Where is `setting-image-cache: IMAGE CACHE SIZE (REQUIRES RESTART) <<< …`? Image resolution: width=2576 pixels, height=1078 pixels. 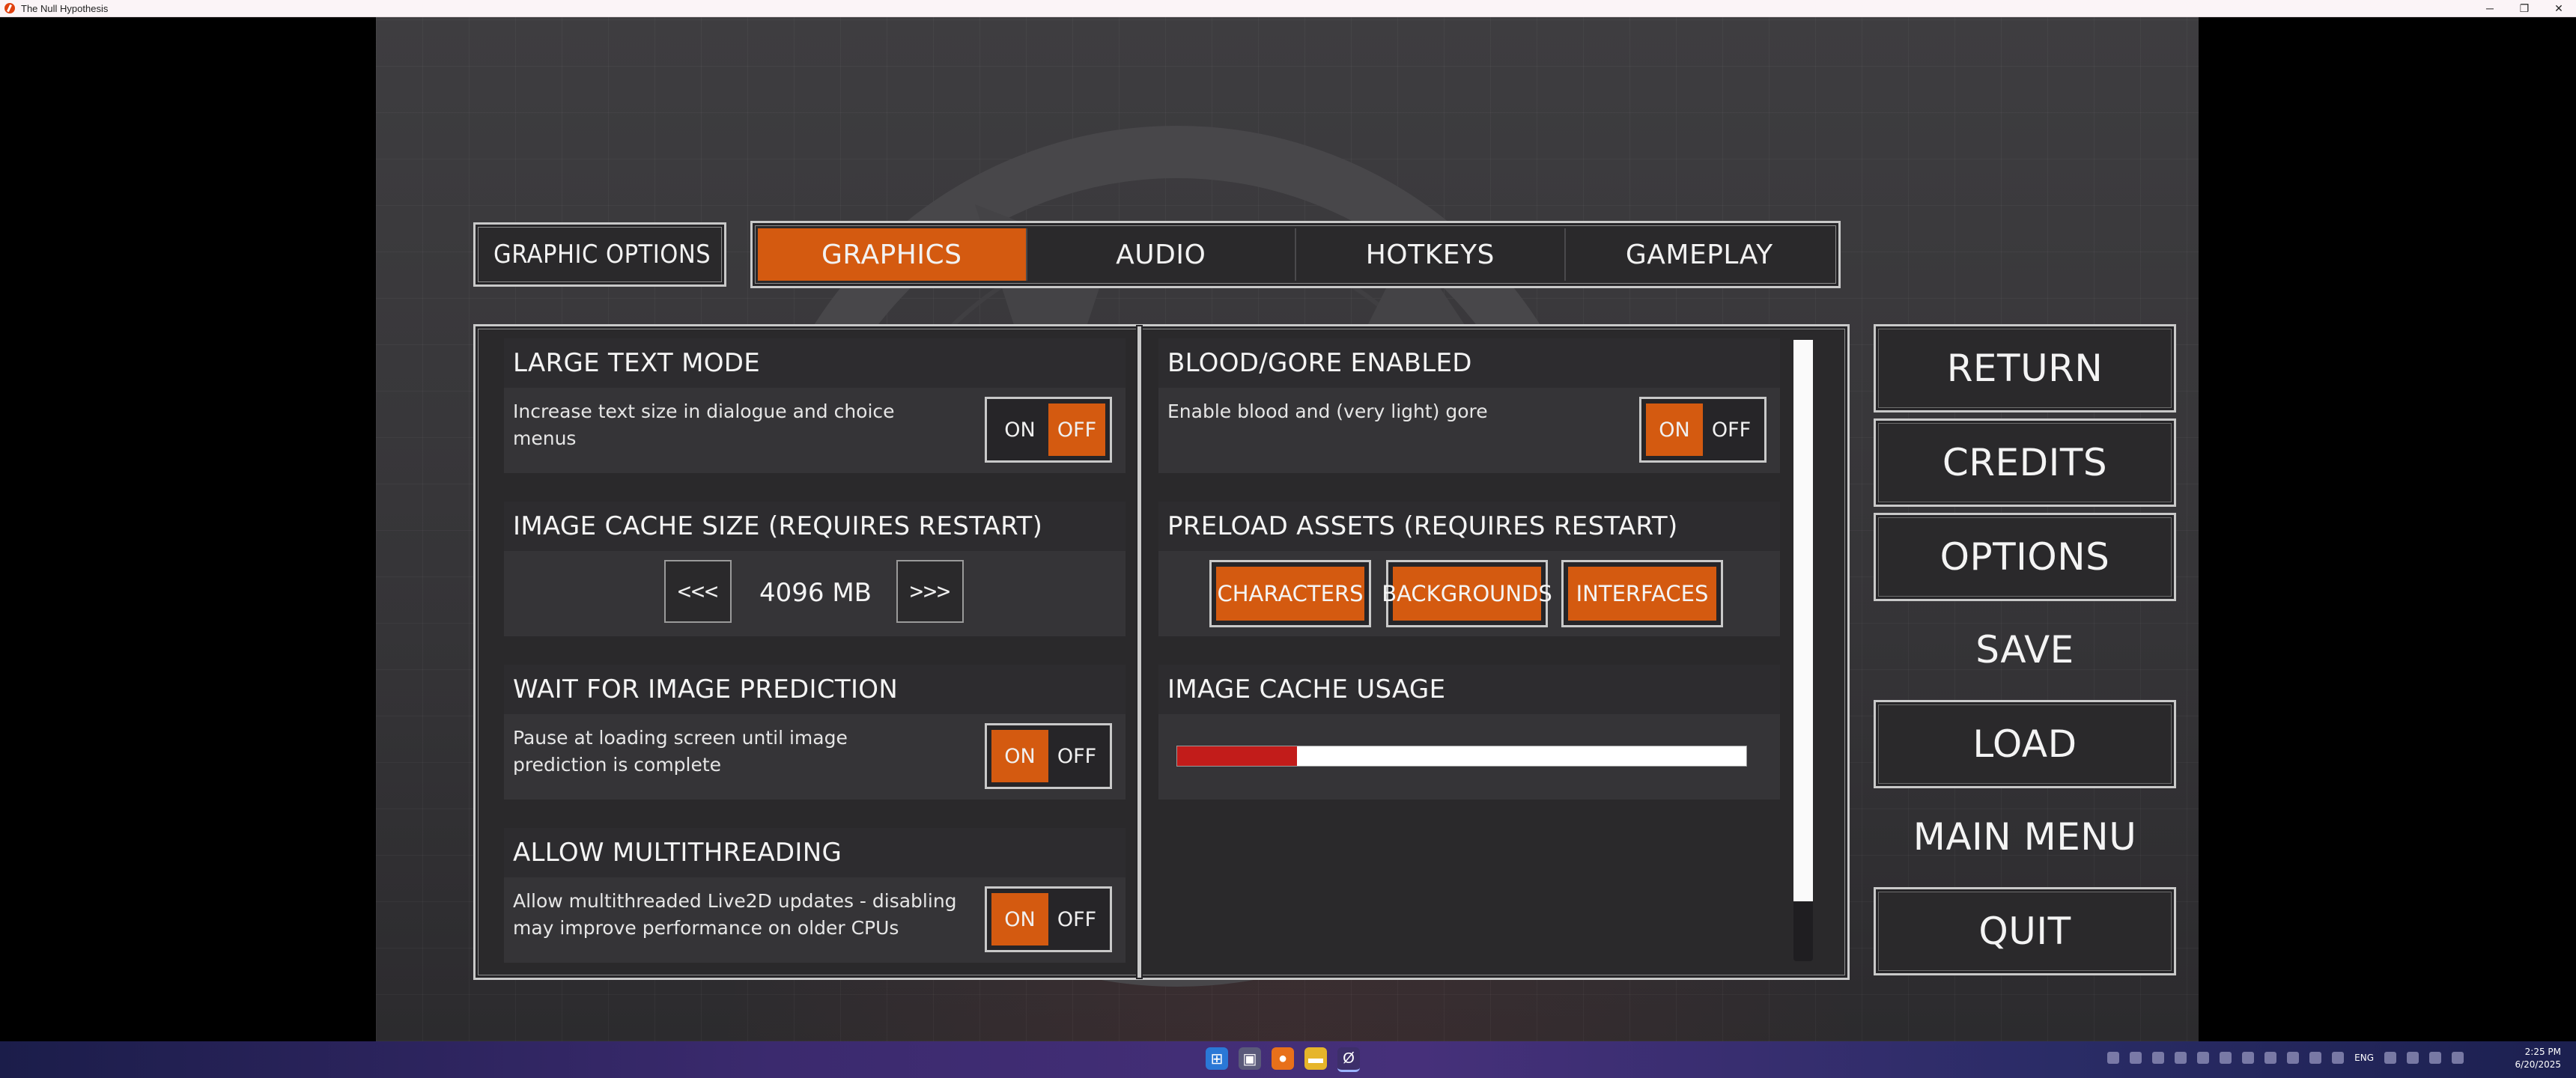 setting-image-cache: IMAGE CACHE SIZE (REQUIRES RESTART) <<< … is located at coordinates (815, 569).